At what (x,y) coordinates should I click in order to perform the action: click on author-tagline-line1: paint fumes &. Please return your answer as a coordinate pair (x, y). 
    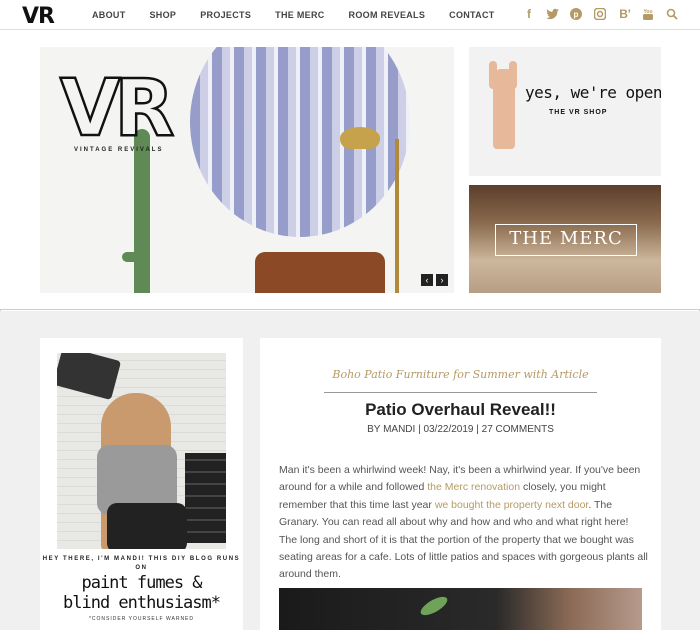
    Looking at the image, I should click on (141, 583).